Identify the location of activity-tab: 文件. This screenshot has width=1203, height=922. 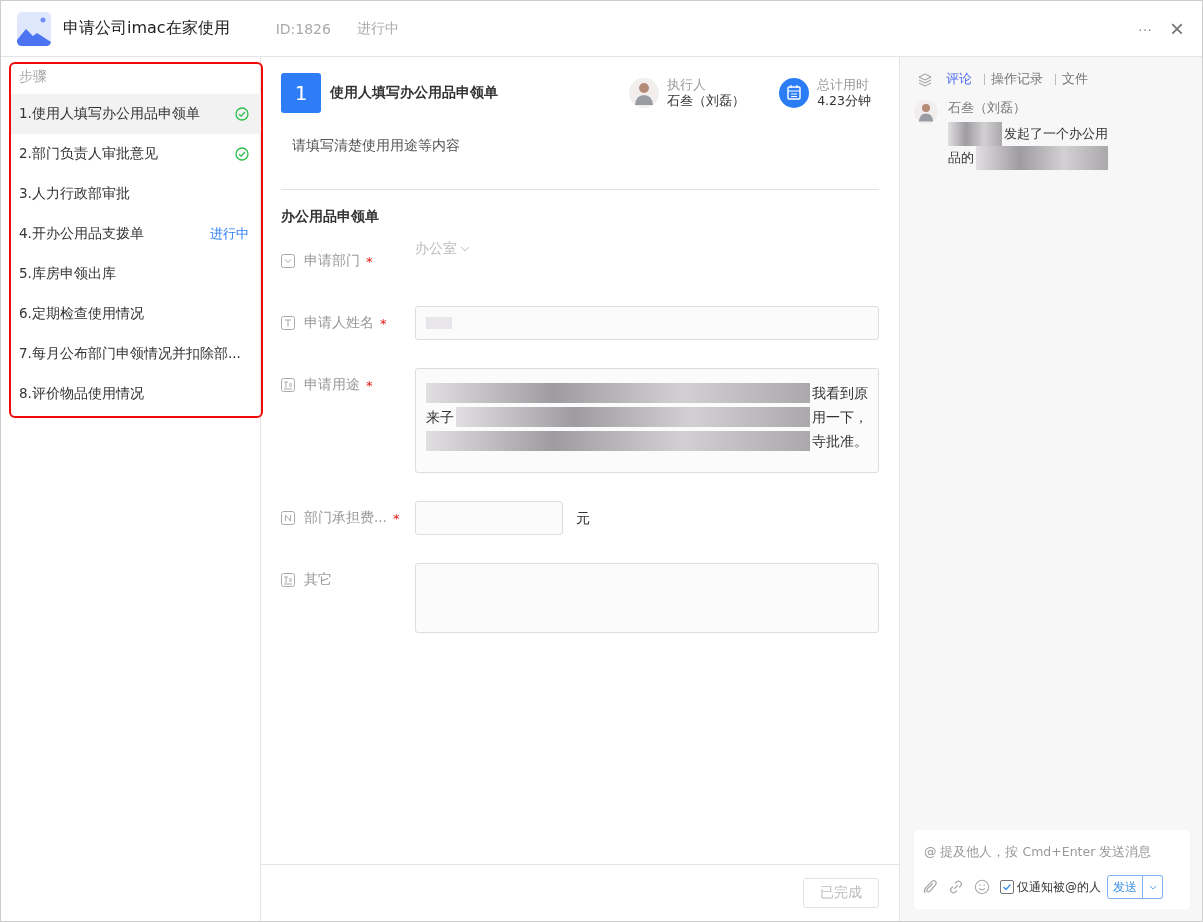
(1078, 79).